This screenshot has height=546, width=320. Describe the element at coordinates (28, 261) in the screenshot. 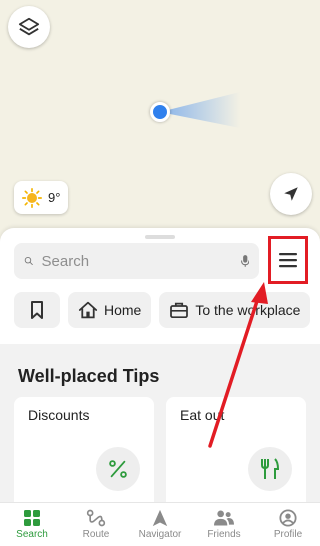

I see `search-icon` at that location.